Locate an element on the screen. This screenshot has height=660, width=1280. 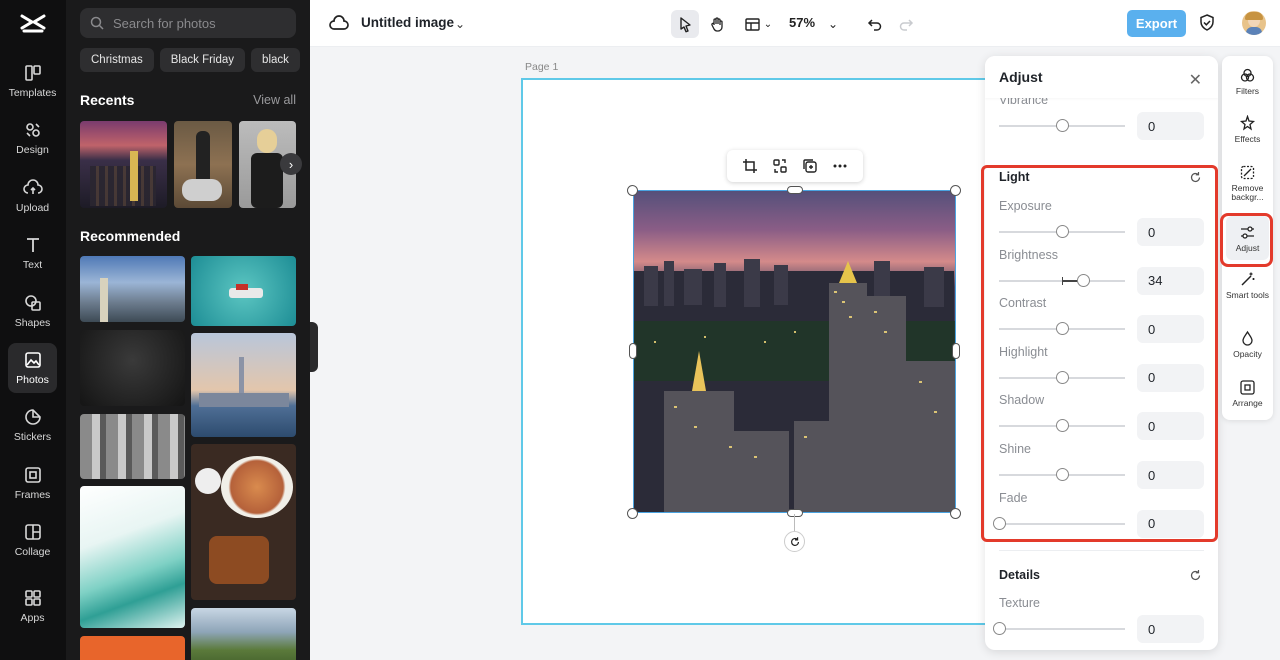
tool-label: Effects is located at coordinates (1247, 139).